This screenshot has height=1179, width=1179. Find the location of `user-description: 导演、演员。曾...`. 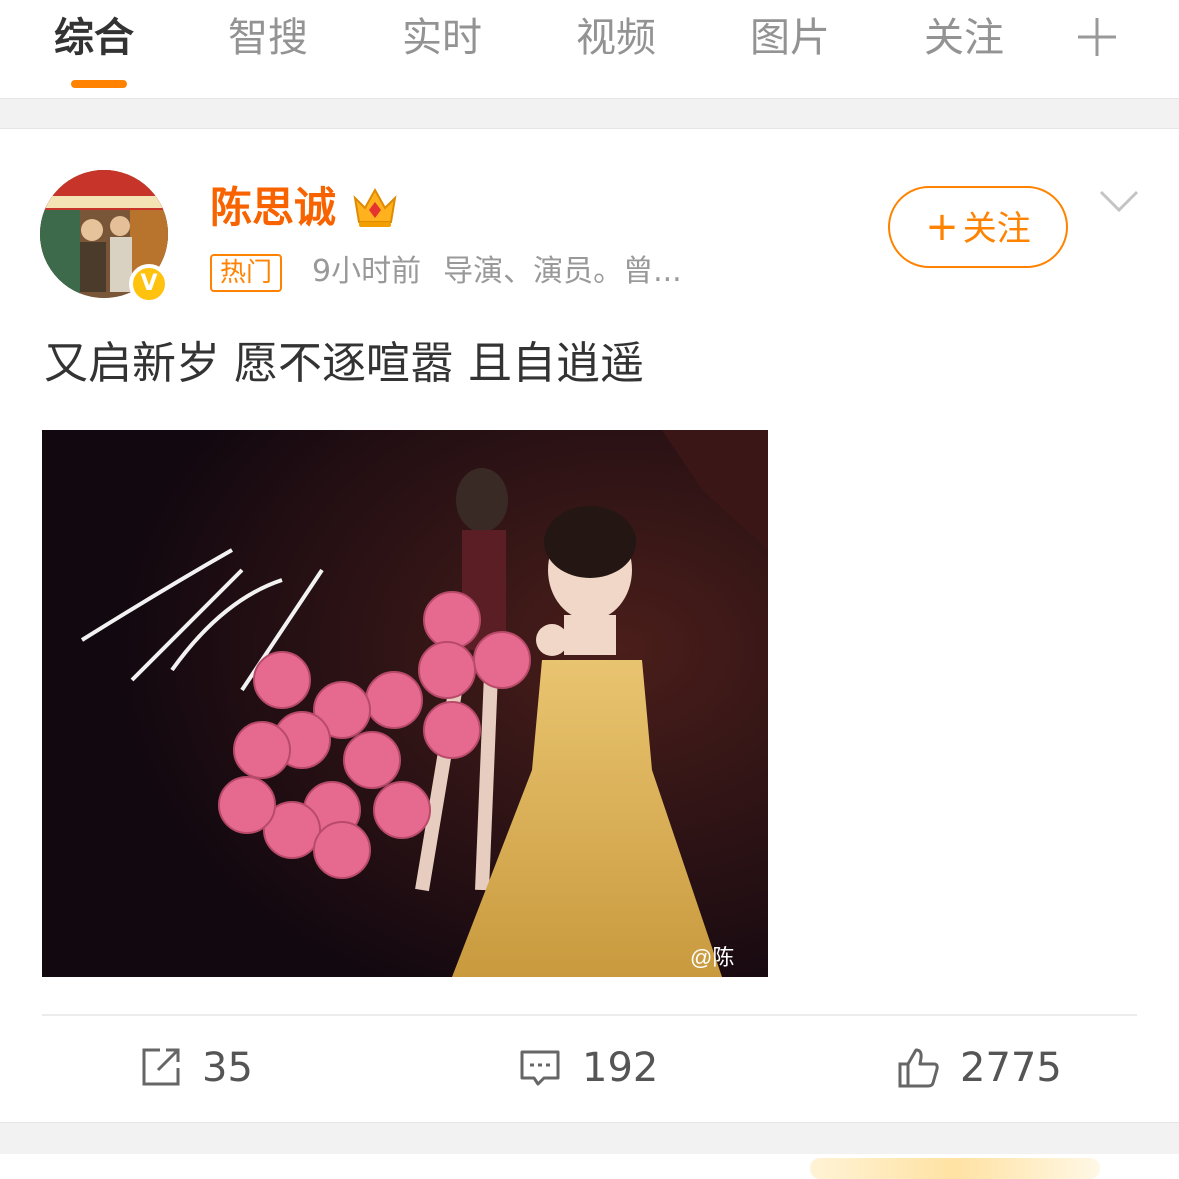

user-description: 导演、演员。曾... is located at coordinates (562, 271).